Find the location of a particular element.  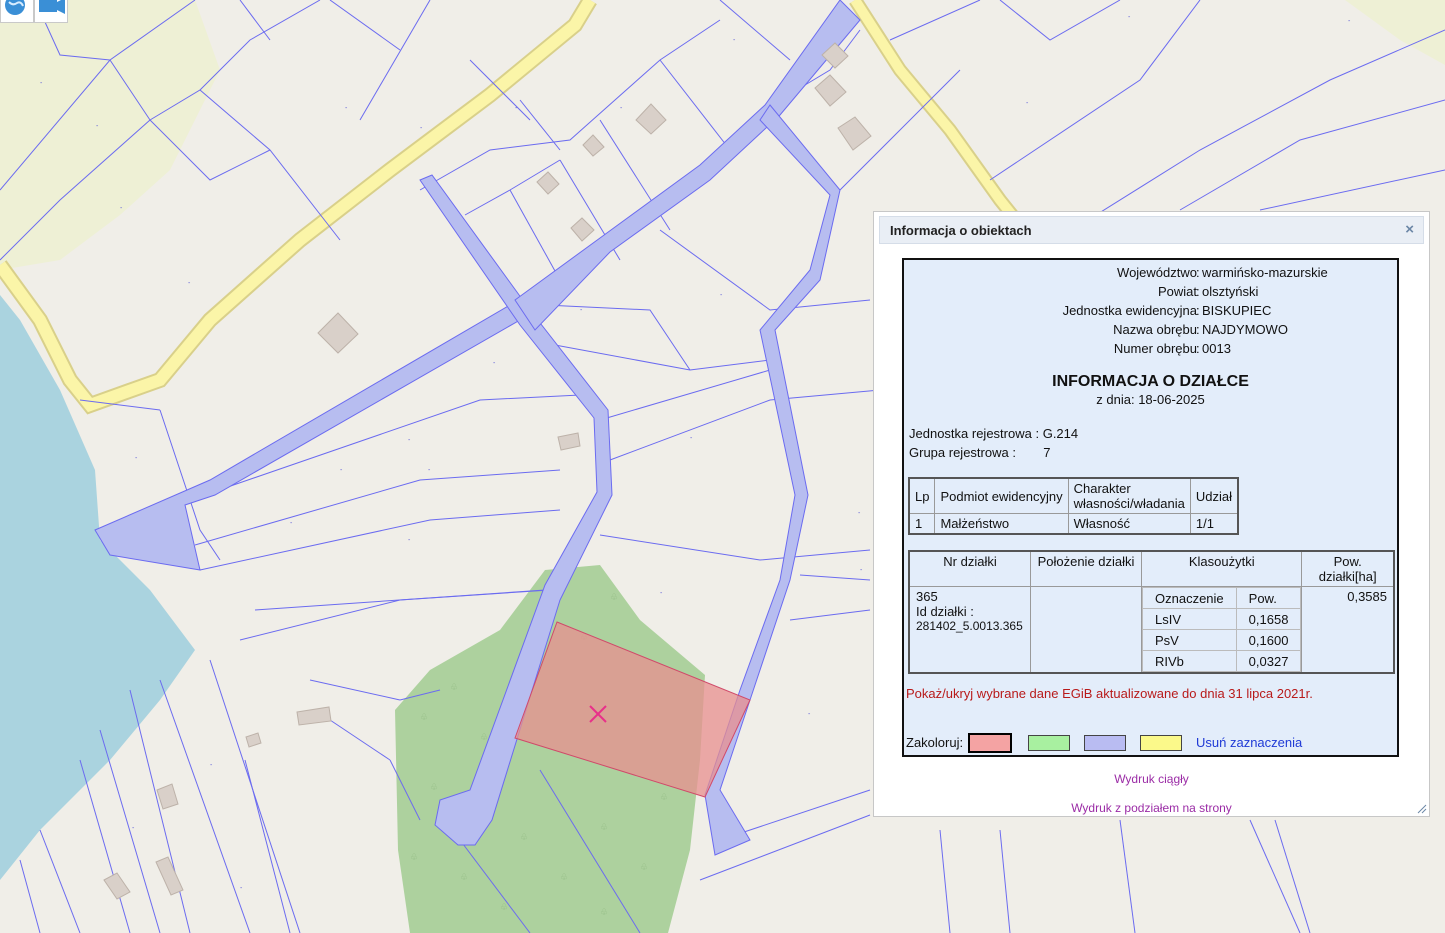

table-header: Lp is located at coordinates (922, 495).